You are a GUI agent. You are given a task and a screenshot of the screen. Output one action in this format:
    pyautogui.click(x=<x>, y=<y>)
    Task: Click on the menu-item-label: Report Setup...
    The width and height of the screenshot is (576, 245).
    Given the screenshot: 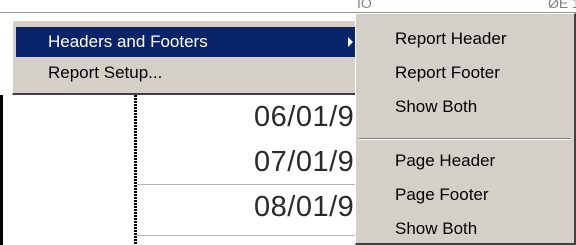 What is the action you would take?
    pyautogui.click(x=105, y=72)
    